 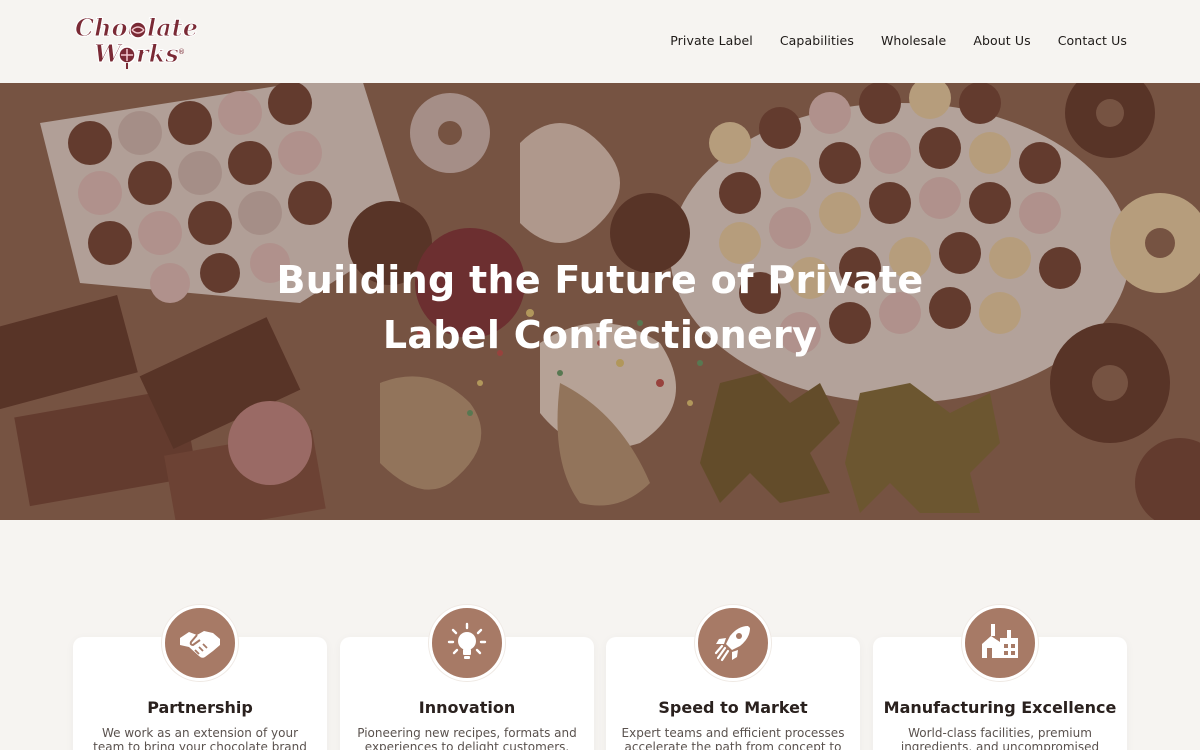 What do you see at coordinates (913, 40) in the screenshot?
I see `nav-wholesale: Wholesale` at bounding box center [913, 40].